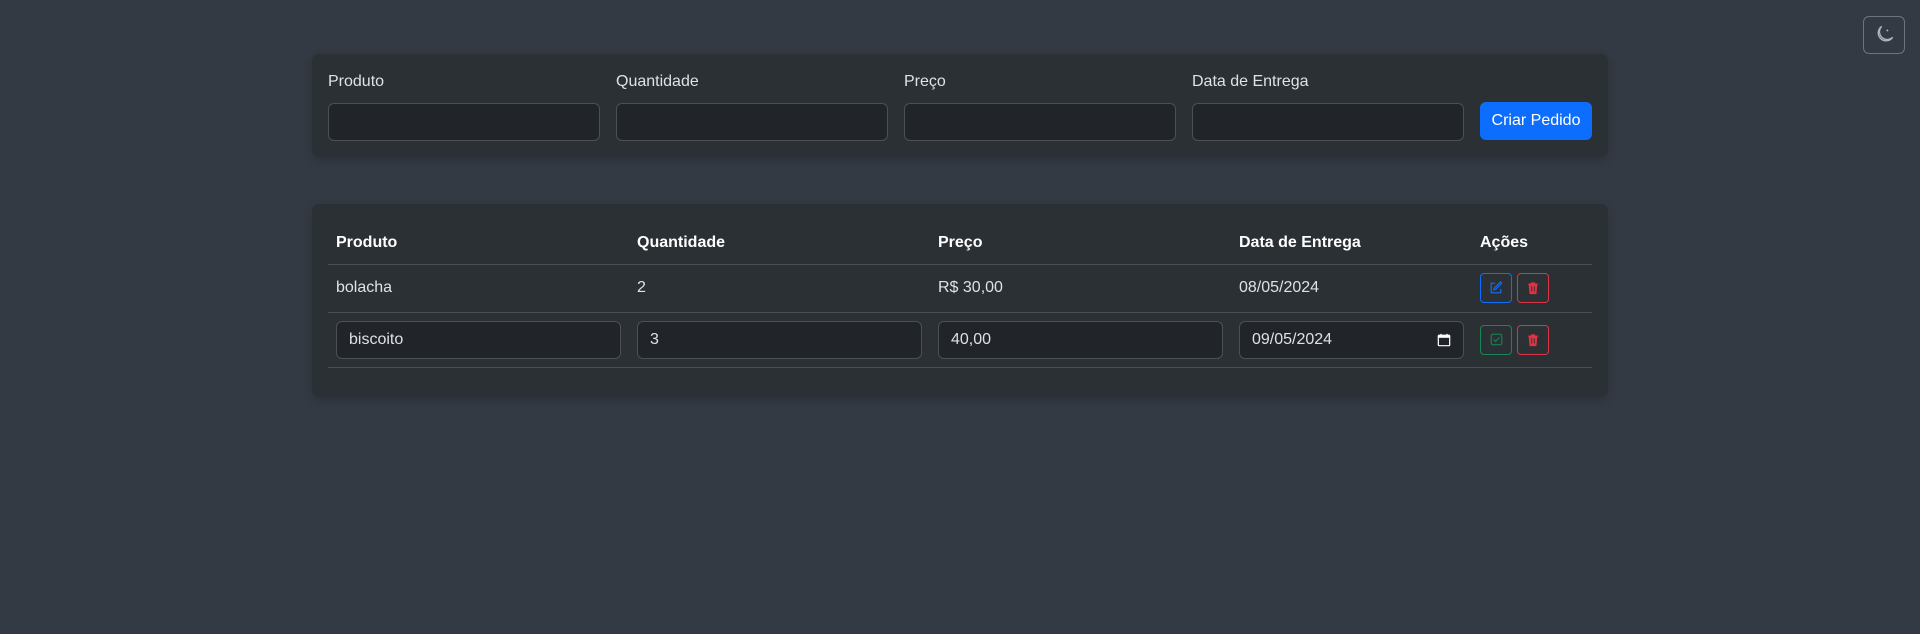  I want to click on header-acoes: Ações, so click(1532, 243).